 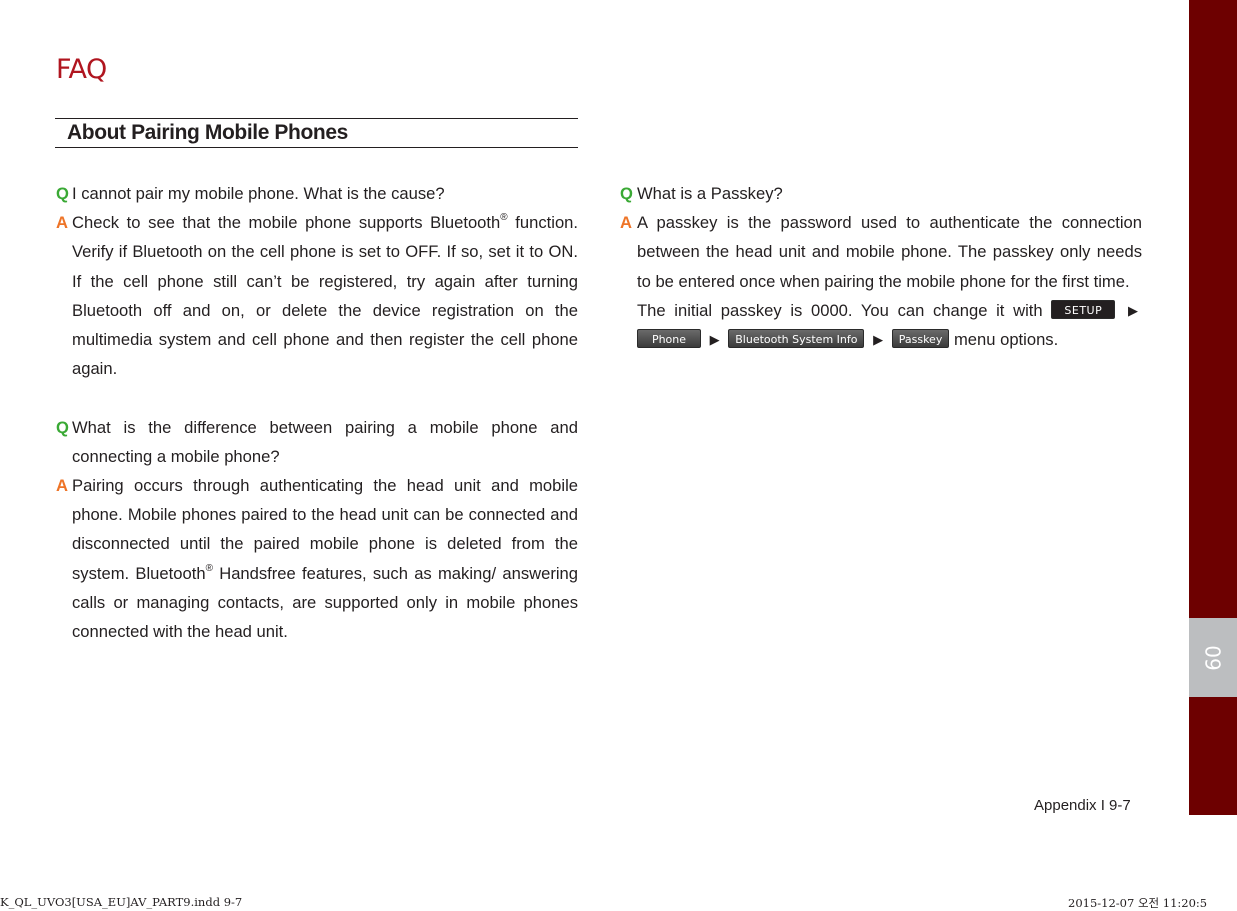 I want to click on question-text: What is a Passkey?, so click(x=710, y=193).